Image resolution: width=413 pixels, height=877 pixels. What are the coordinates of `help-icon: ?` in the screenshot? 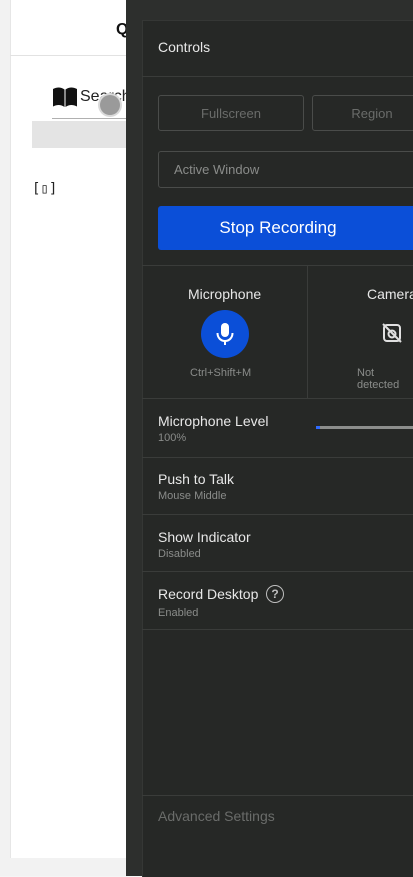 It's located at (275, 594).